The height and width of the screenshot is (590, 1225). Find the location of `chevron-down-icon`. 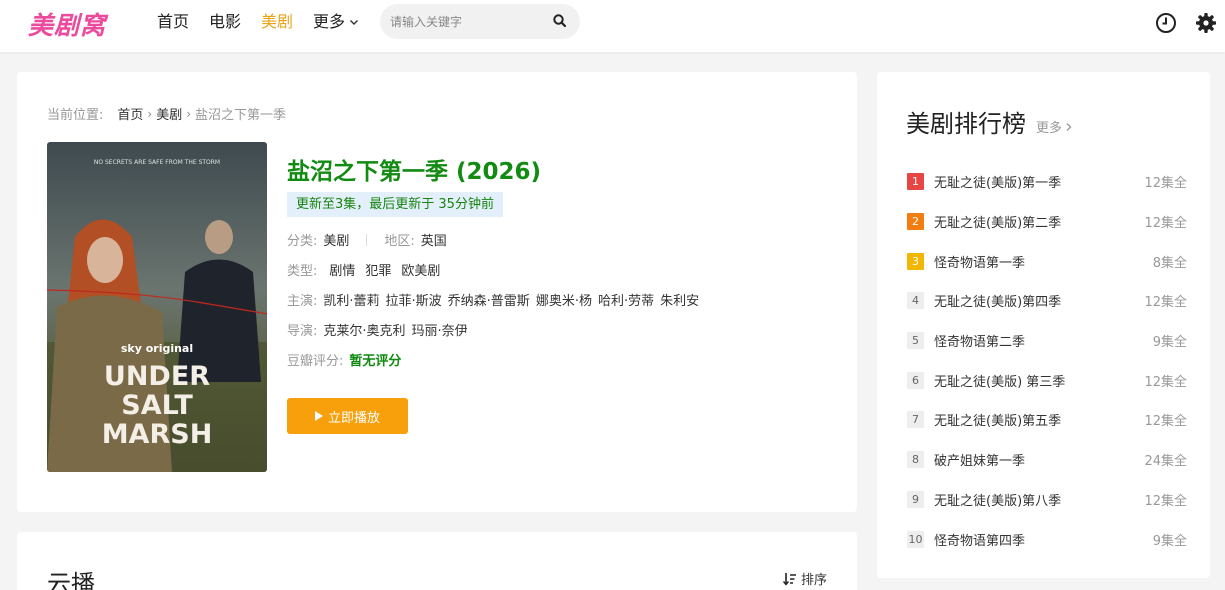

chevron-down-icon is located at coordinates (354, 22).